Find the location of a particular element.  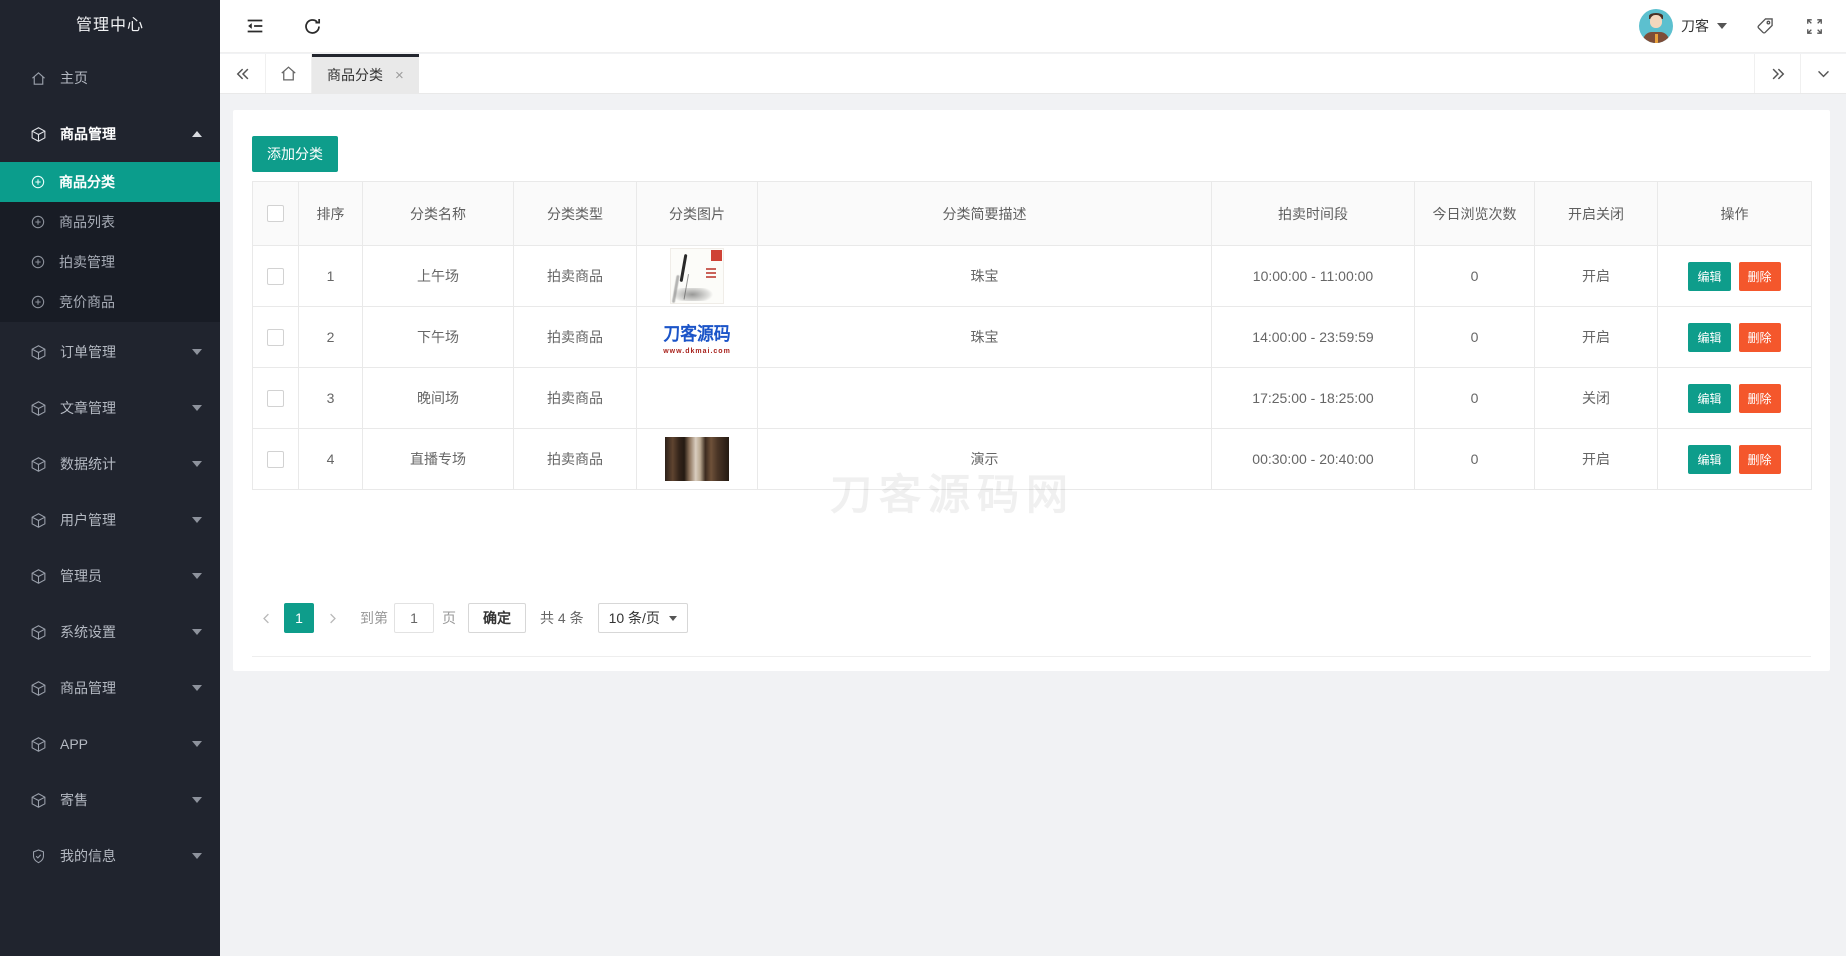

sidebar-item-goods-list: 商品列表 is located at coordinates (110, 222).